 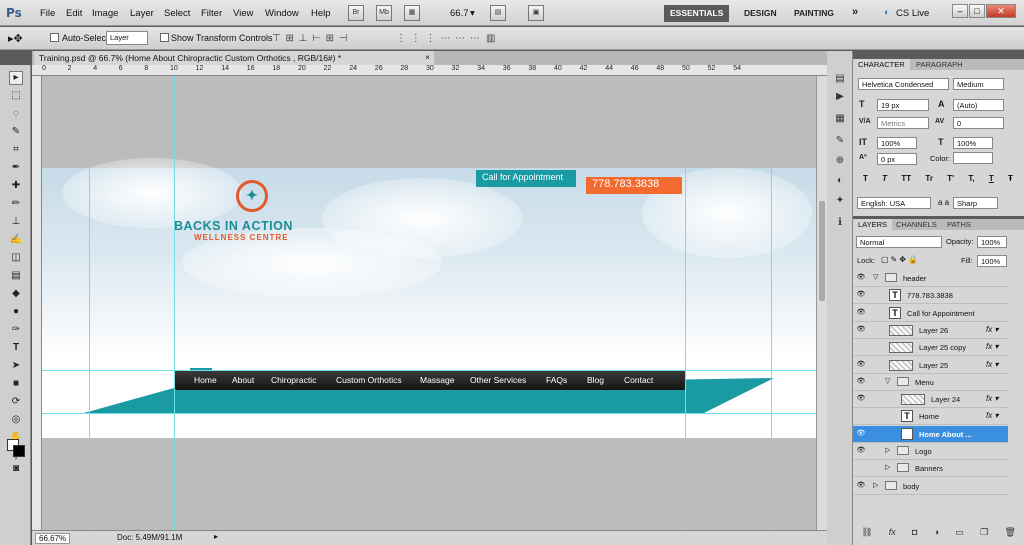 What do you see at coordinates (16, 367) in the screenshot?
I see `path-select-tool-icon: ➤` at bounding box center [16, 367].